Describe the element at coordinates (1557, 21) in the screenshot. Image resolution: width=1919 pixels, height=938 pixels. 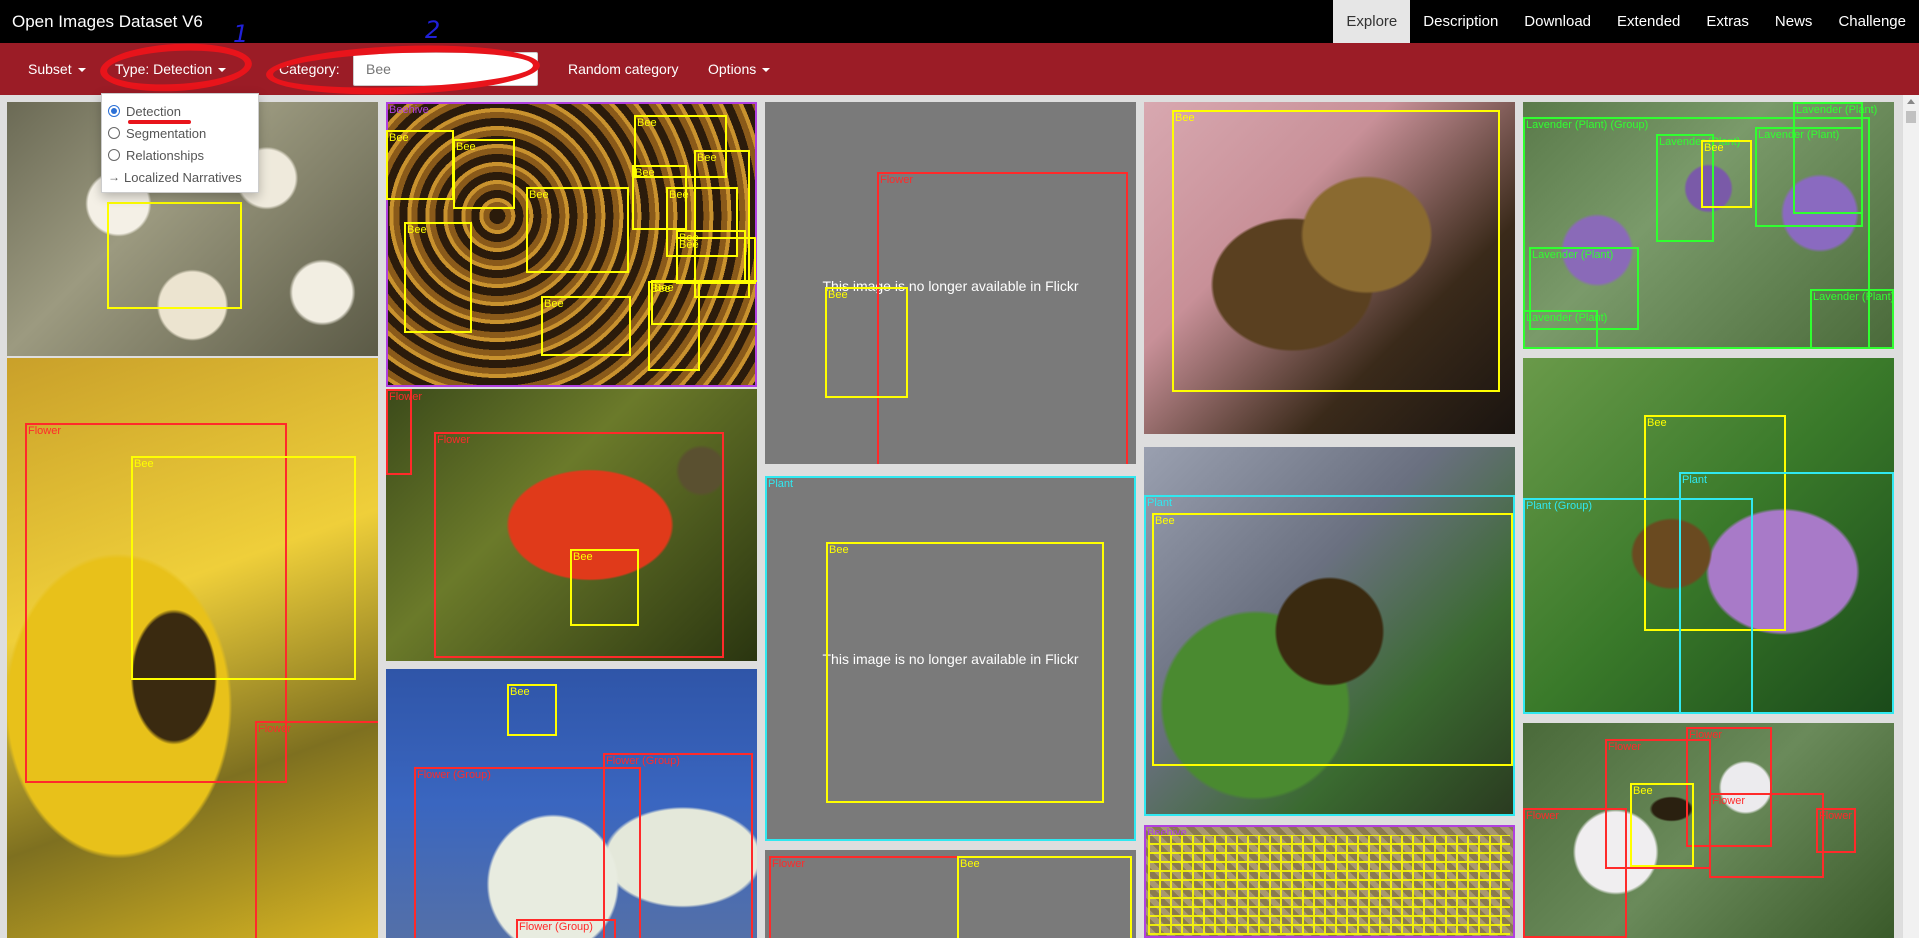
I see `nav-download: Download` at that location.